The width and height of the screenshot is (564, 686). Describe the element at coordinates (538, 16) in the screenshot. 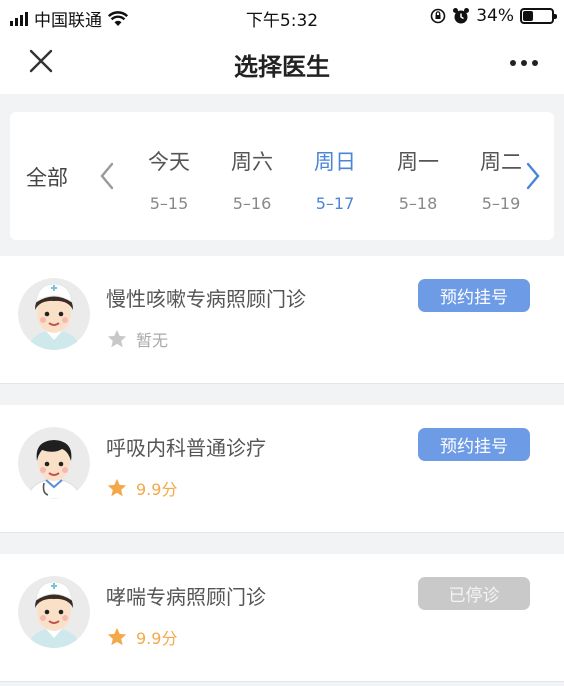

I see `battery-icon` at that location.